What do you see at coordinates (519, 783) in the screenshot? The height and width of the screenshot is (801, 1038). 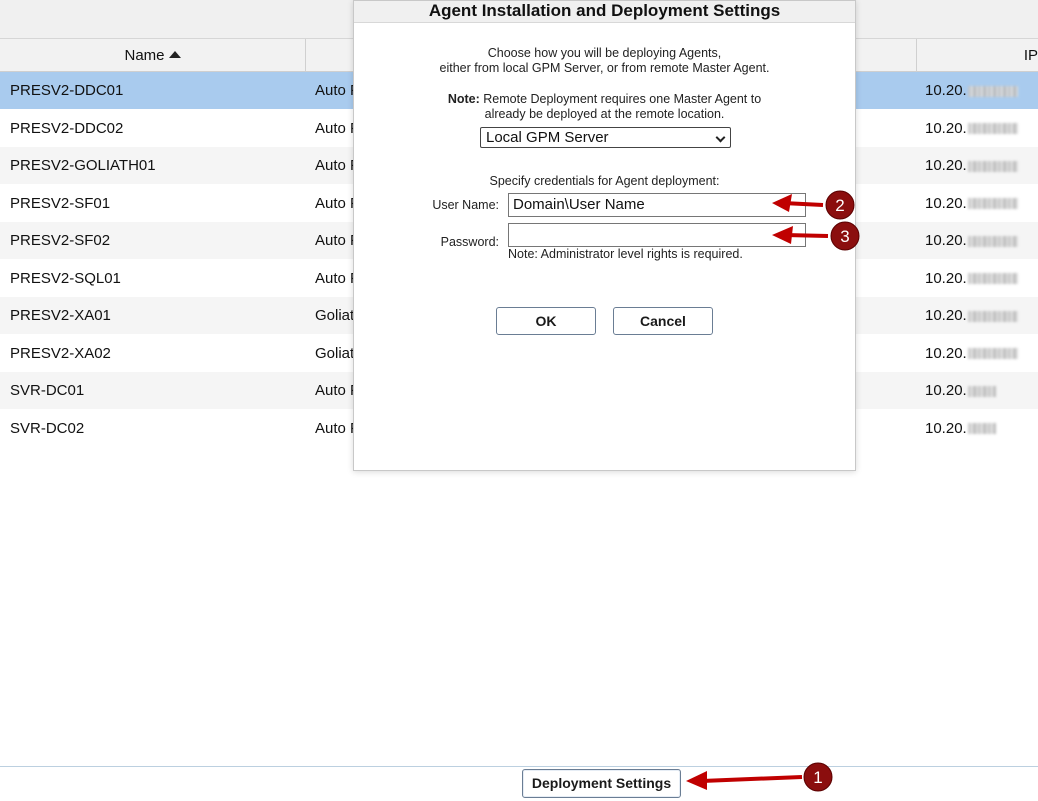 I see `footer-bar` at bounding box center [519, 783].